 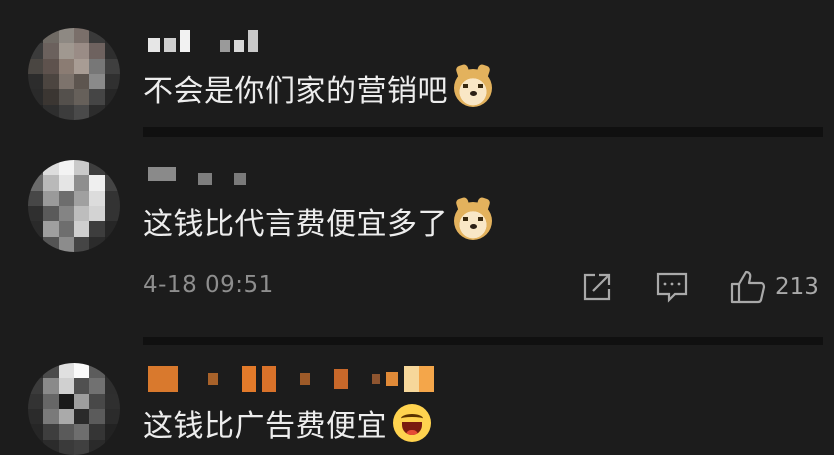 What do you see at coordinates (317, 88) in the screenshot?
I see `comment-text: 不会是你们家的营销吧` at bounding box center [317, 88].